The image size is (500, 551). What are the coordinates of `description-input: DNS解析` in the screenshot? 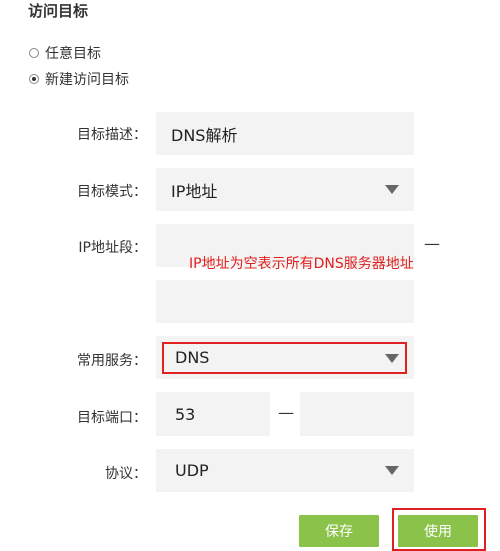 It's located at (285, 133).